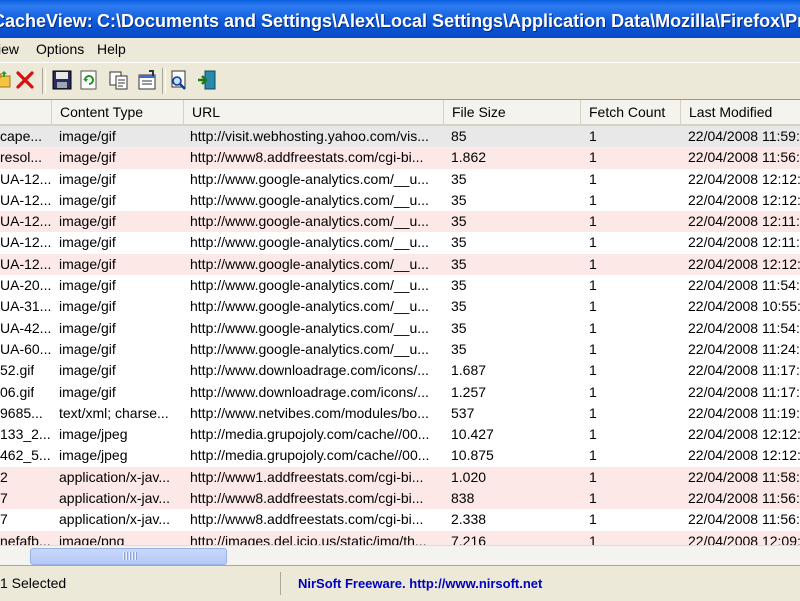  Describe the element at coordinates (472, 434) in the screenshot. I see `cell-file-size: 10.427` at that location.